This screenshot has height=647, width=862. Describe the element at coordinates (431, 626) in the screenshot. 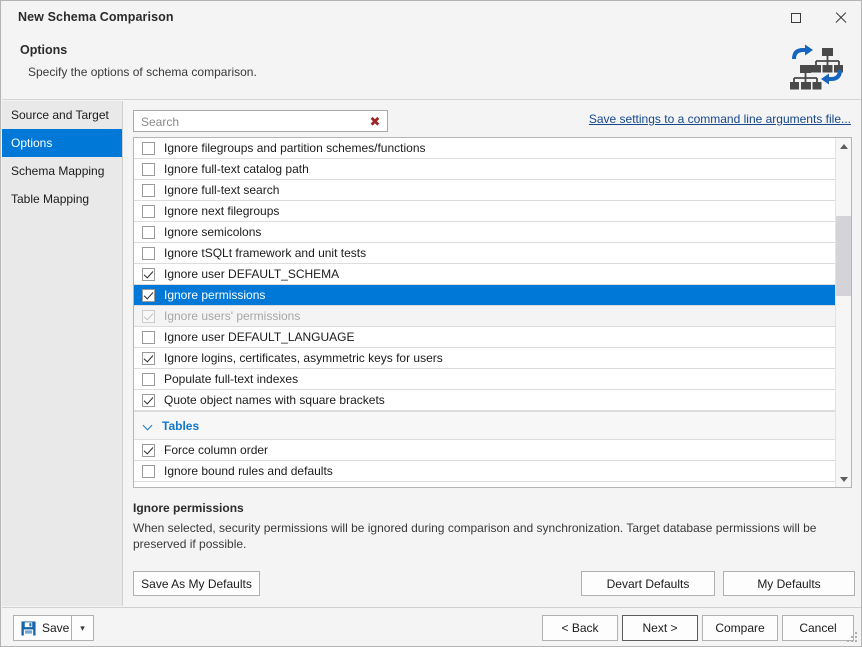

I see `footer-bar: Save ▾ < Back Next > Compare Cancel` at that location.